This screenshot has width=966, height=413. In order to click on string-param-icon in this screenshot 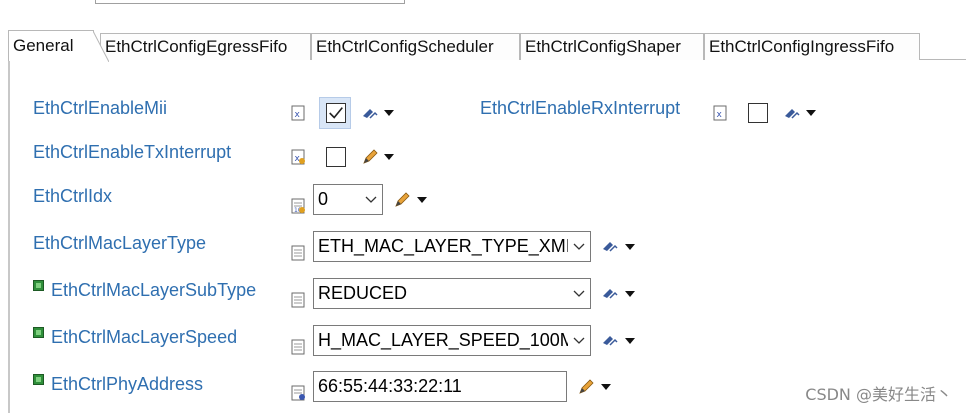, I will do `click(298, 393)`.